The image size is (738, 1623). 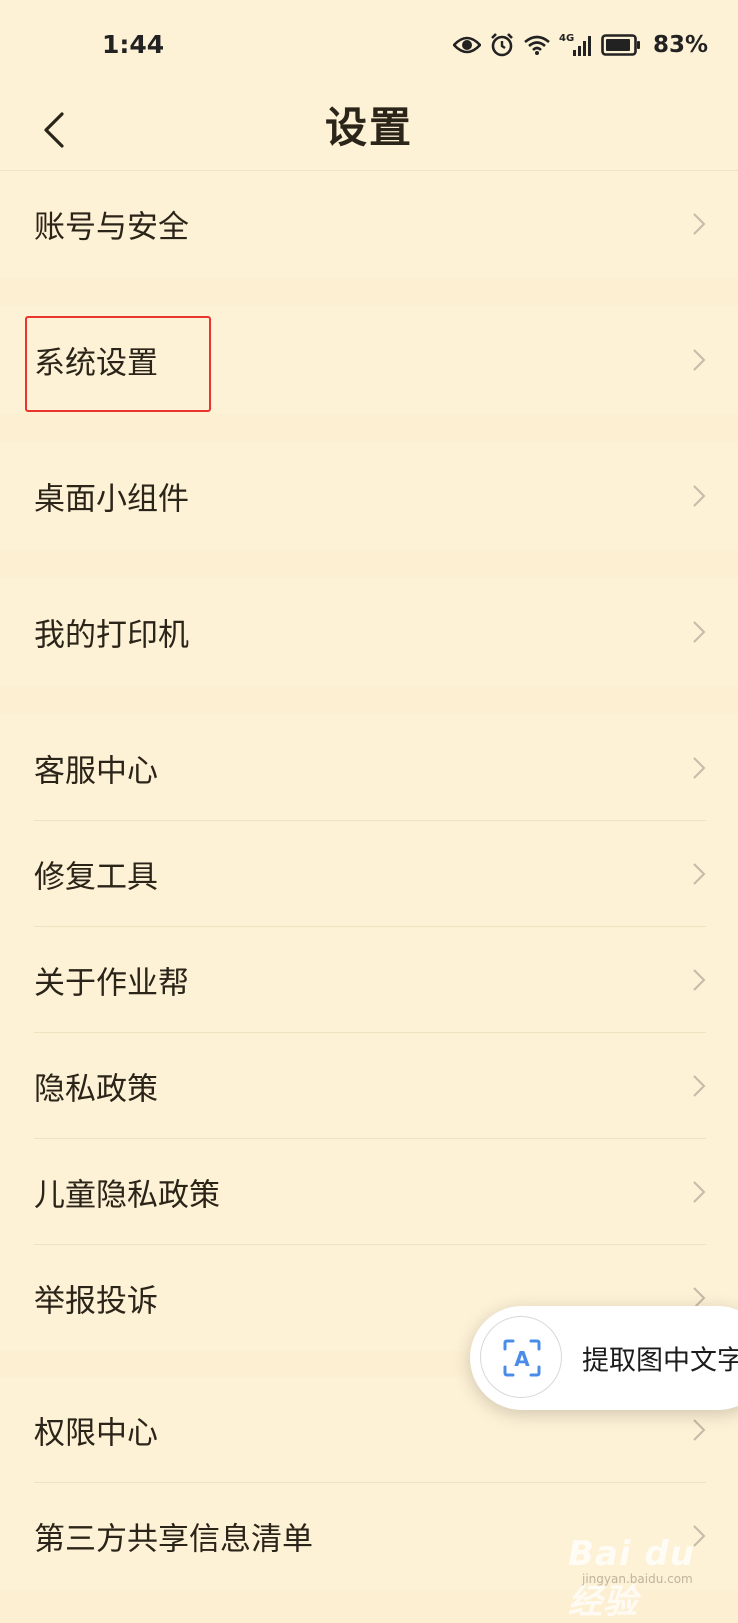 I want to click on extract-text-floating-button: A 提取图中文字, so click(x=604, y=1358).